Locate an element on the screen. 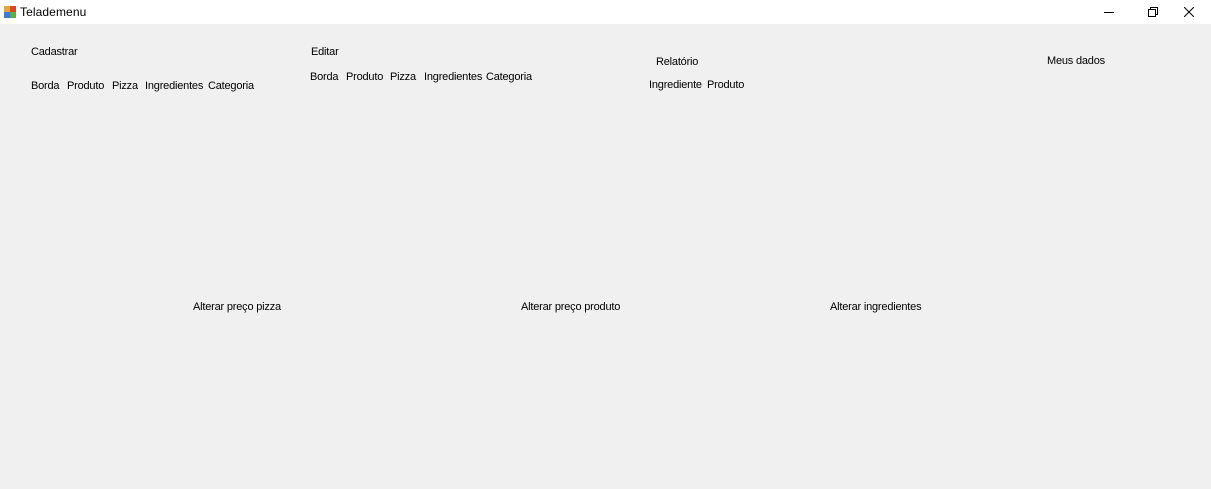  editar-produto-link: Produto is located at coordinates (364, 77).